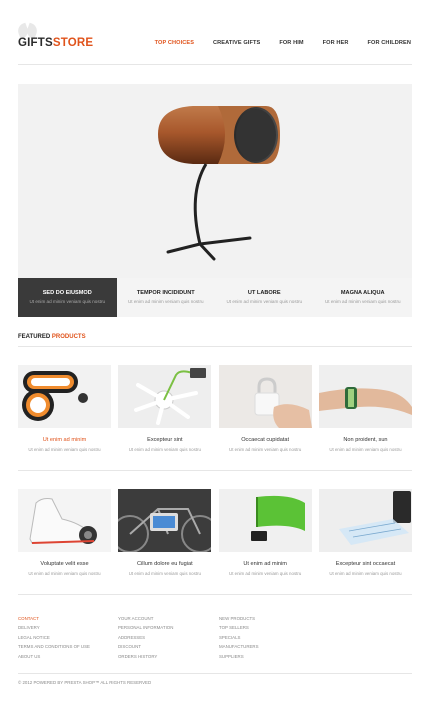  I want to click on nav-creative-gifts: CREATIVE GIFTS, so click(236, 43).